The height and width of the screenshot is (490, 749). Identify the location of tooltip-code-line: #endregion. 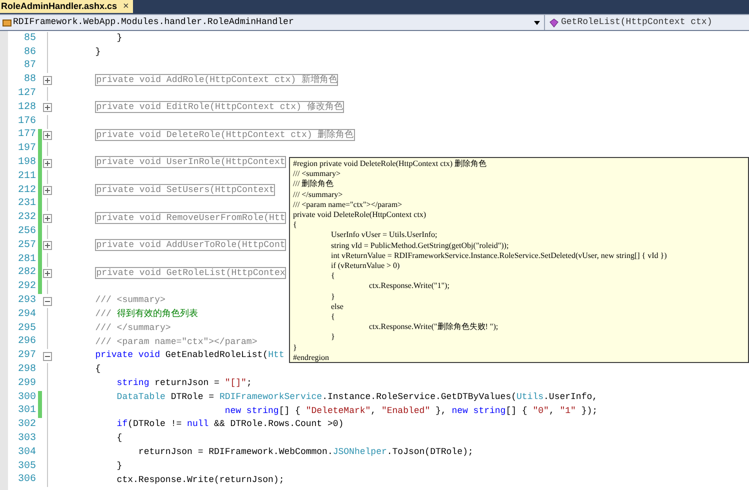
(311, 358).